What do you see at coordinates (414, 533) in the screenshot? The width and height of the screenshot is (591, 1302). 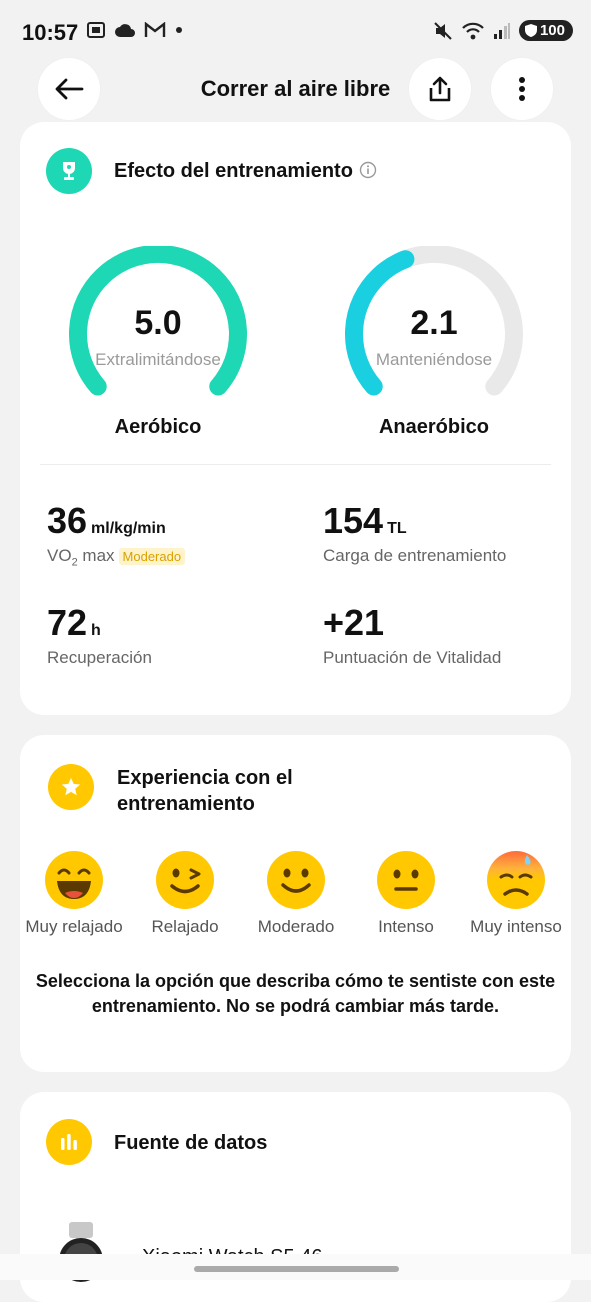 I see `training-load-metric: 154 TL Carga de entrenamiento` at bounding box center [414, 533].